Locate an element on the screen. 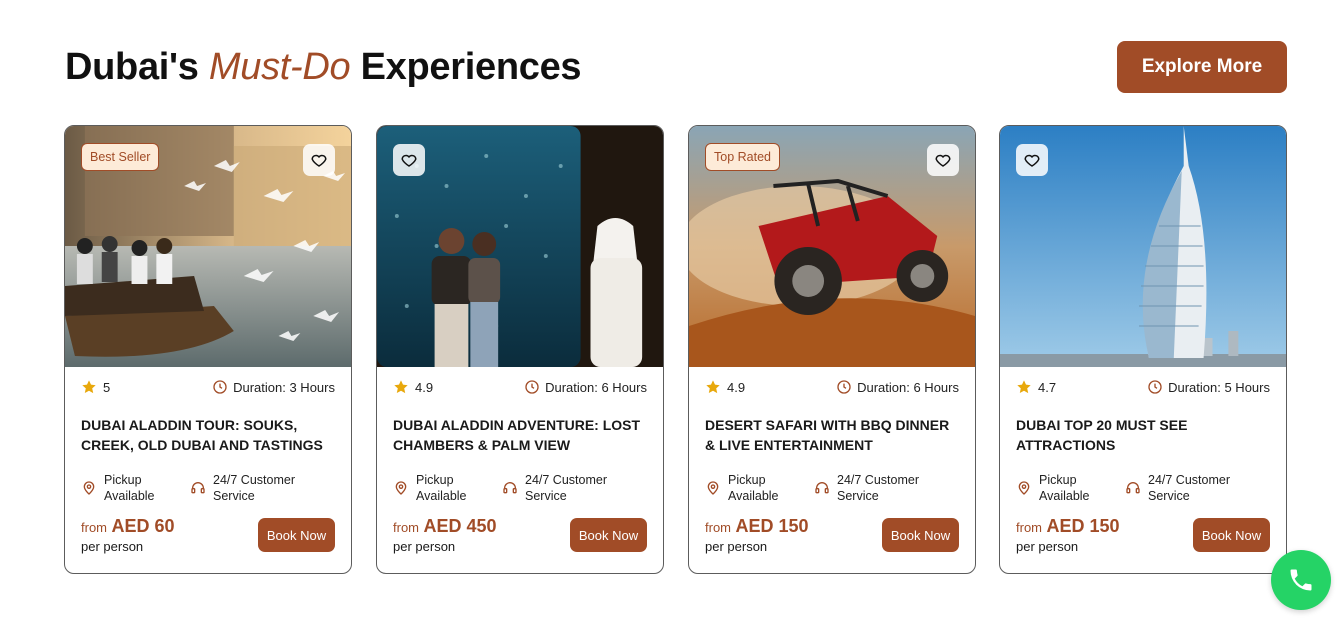 The height and width of the screenshot is (623, 1343). section-title: Dubai's Must-Do Experiences is located at coordinates (323, 67).